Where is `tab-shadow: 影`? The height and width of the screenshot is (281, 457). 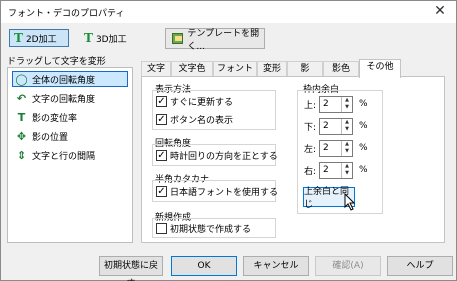 tab-shadow: 影 is located at coordinates (305, 69).